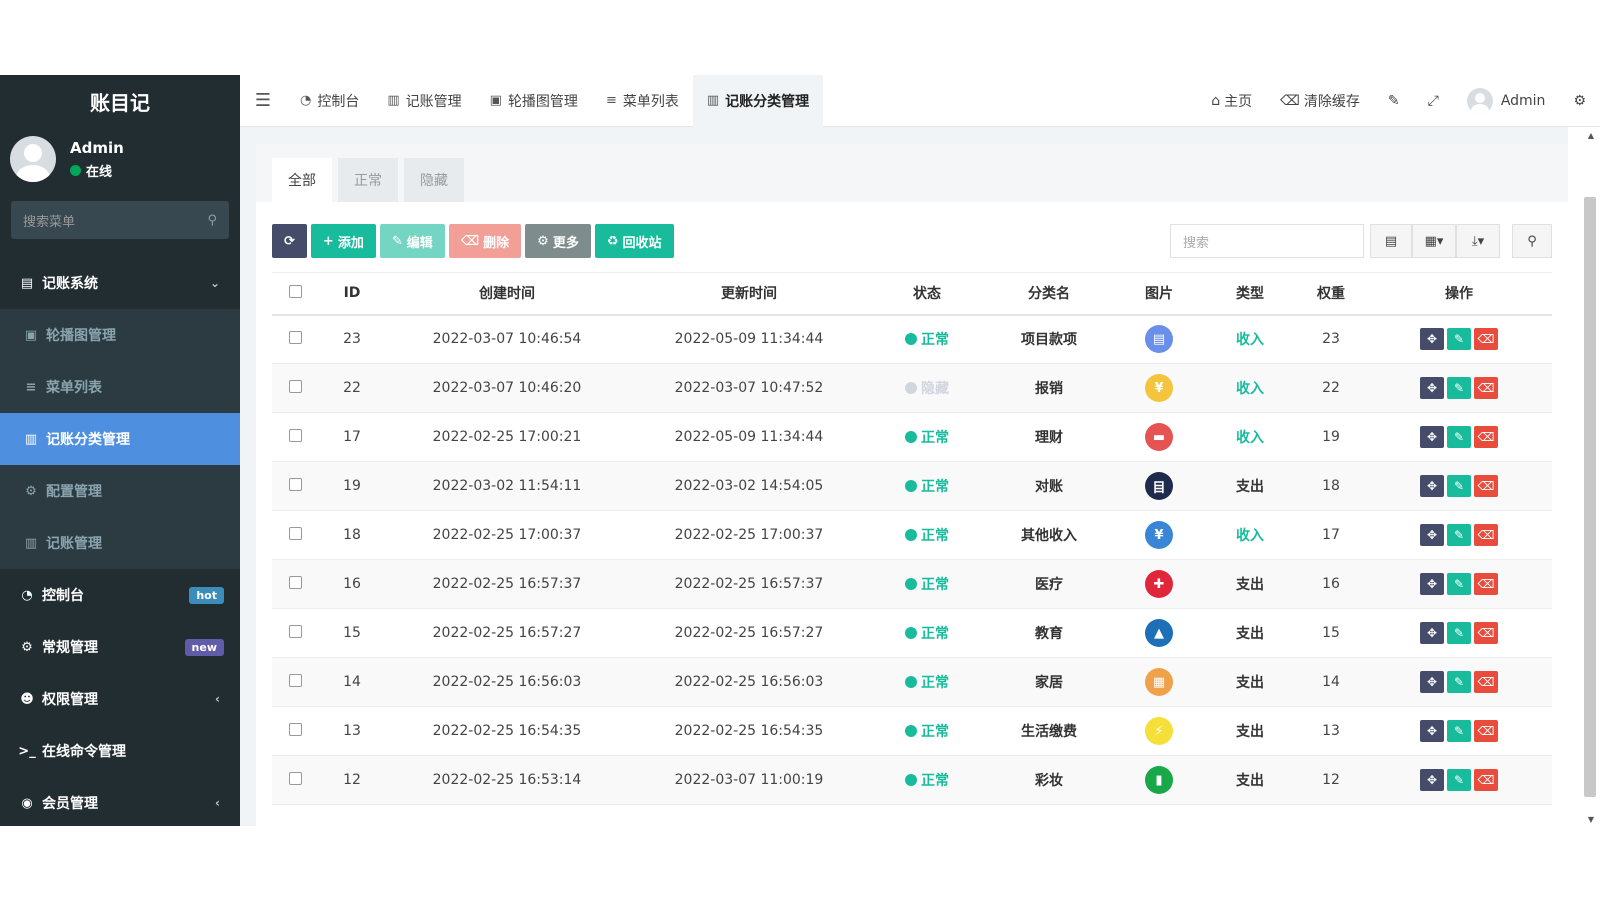 This screenshot has width=1600, height=900. I want to click on toggle-view-button: ▤, so click(1391, 241).